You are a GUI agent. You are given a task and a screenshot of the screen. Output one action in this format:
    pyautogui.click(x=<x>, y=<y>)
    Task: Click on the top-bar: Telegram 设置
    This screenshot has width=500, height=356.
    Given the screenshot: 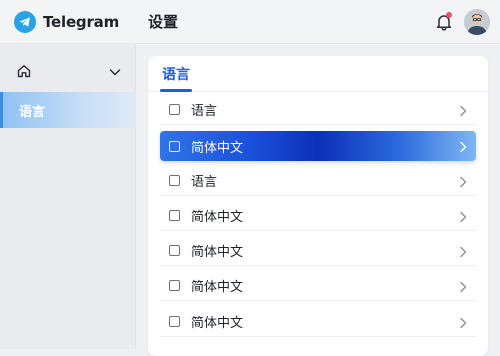 What is the action you would take?
    pyautogui.click(x=250, y=22)
    